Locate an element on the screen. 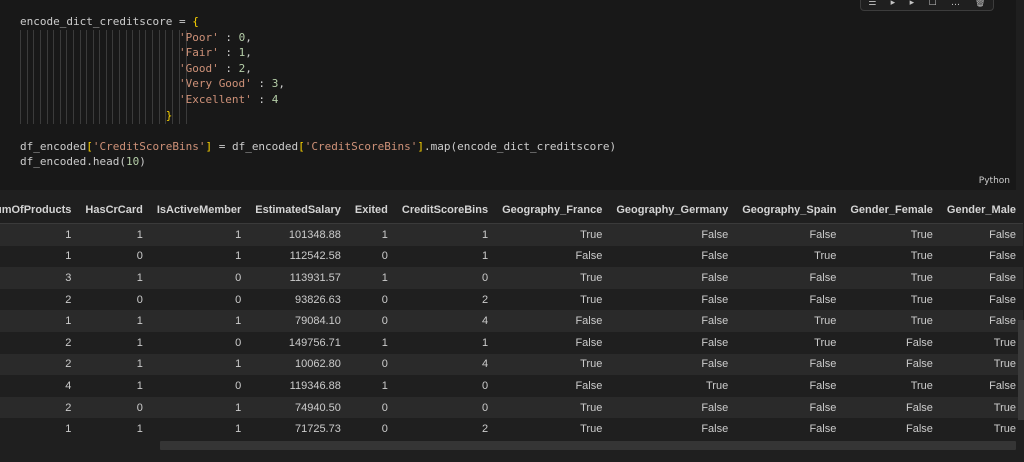 The width and height of the screenshot is (1024, 462). code-line-2: 'Poor' : 0, is located at coordinates (215, 37).